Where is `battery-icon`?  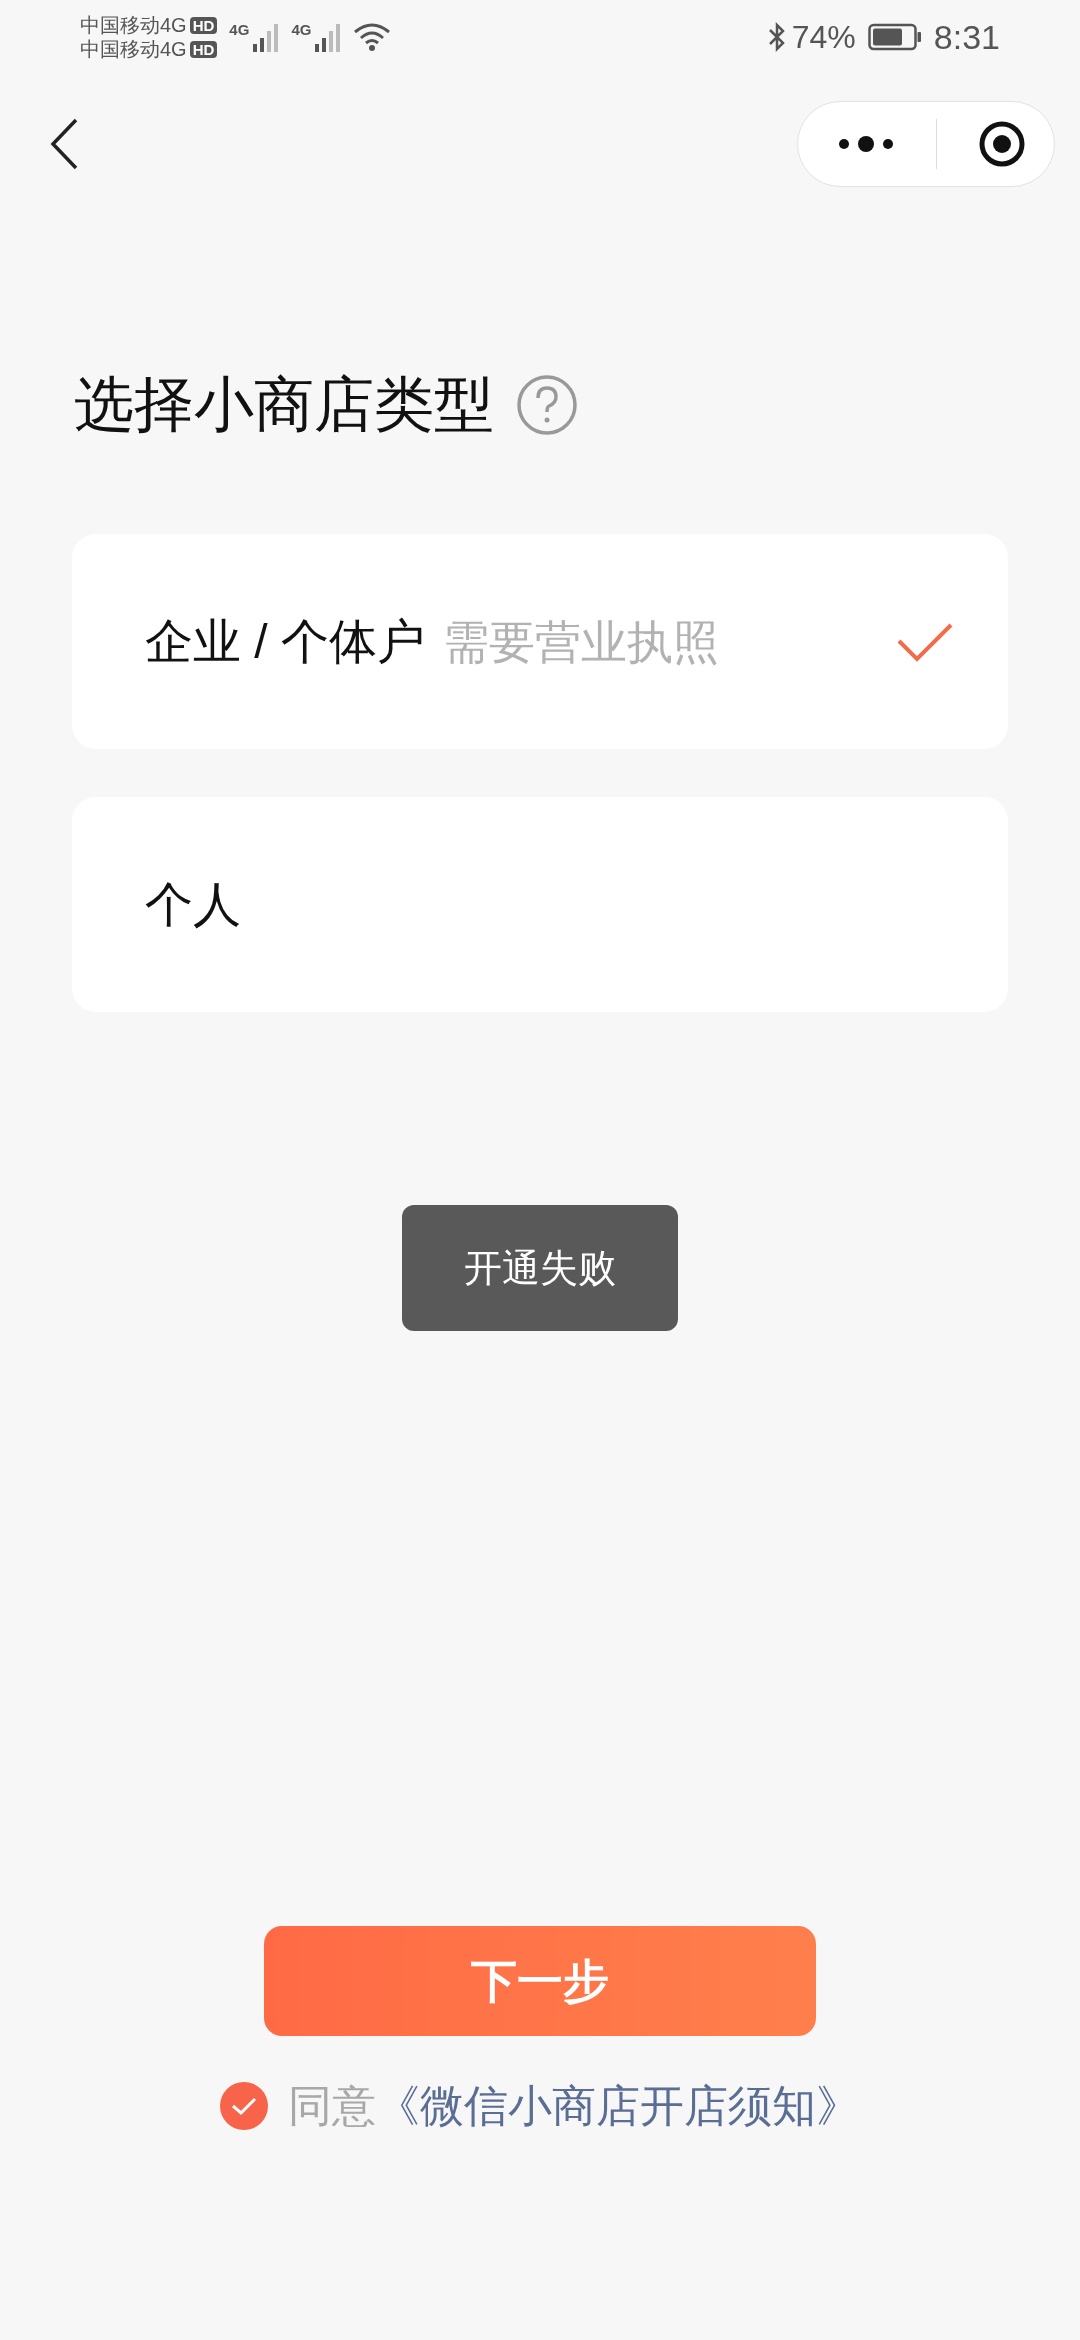 battery-icon is located at coordinates (894, 37).